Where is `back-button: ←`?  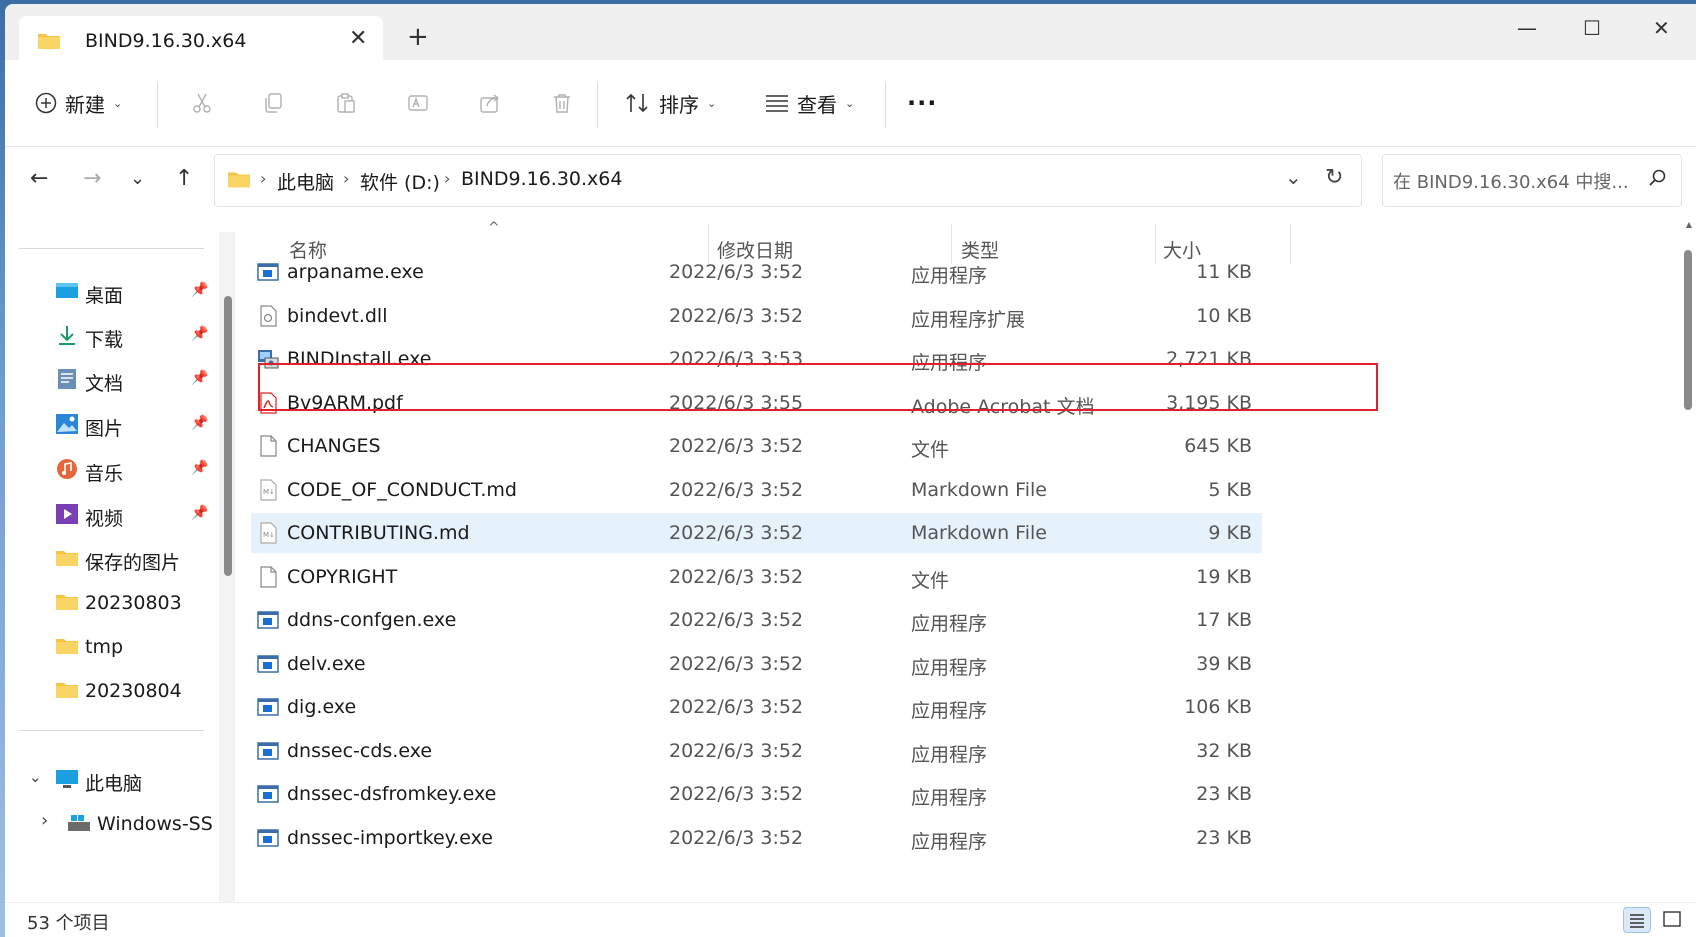 back-button: ← is located at coordinates (39, 179).